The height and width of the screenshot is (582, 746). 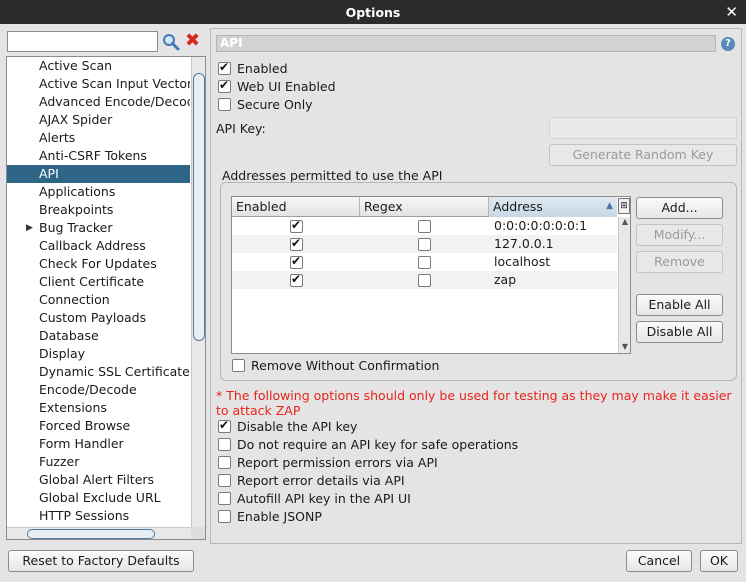 I want to click on report-permission-errors-checkbox-box, so click(x=224, y=462).